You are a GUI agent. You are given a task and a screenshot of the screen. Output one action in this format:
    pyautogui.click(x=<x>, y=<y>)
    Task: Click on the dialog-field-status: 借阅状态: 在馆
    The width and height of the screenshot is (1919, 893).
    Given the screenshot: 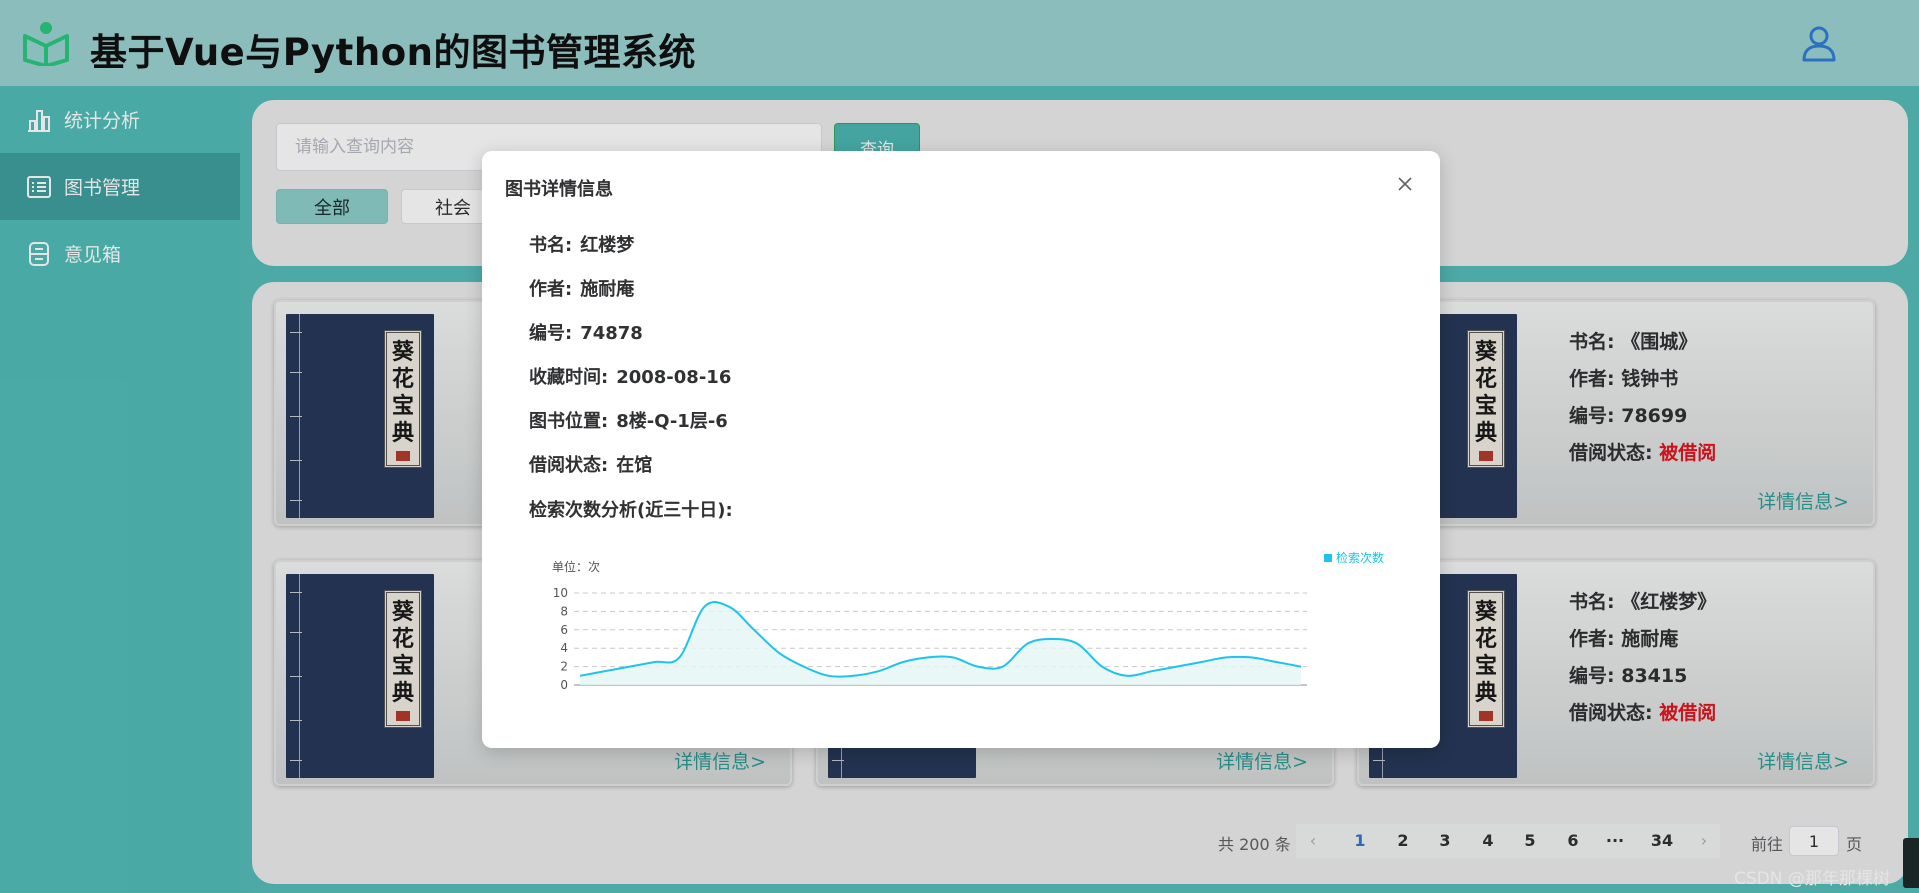 What is the action you would take?
    pyautogui.click(x=590, y=464)
    